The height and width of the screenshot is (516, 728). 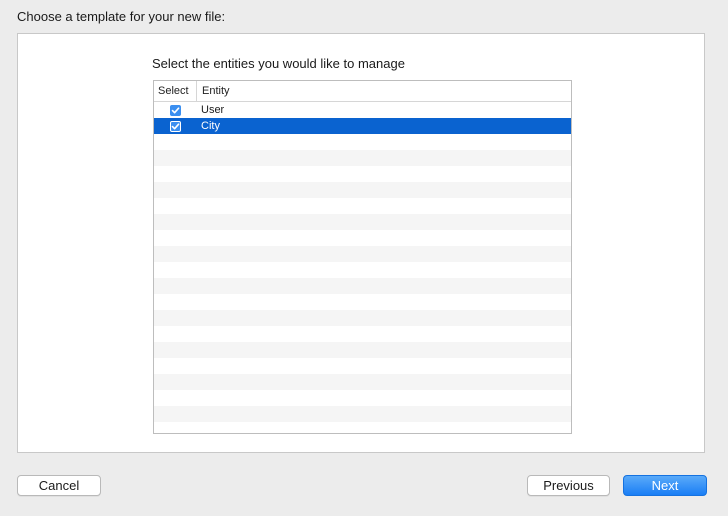 What do you see at coordinates (362, 110) in the screenshot?
I see `table-row-user: User` at bounding box center [362, 110].